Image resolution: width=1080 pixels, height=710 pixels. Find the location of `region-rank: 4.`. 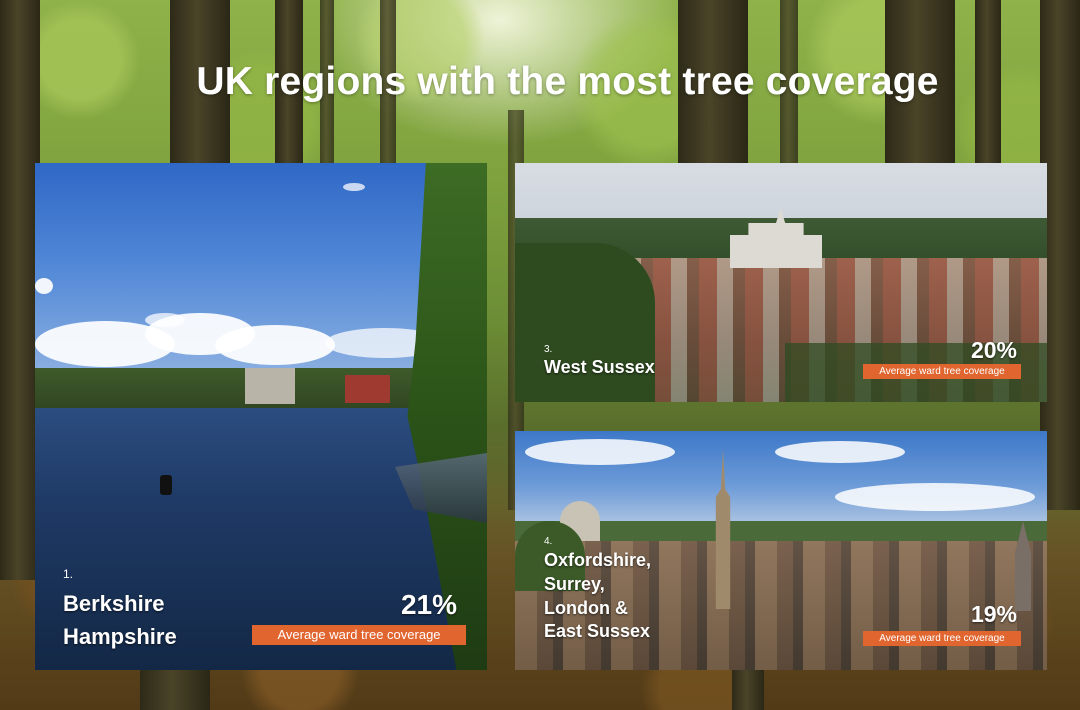

region-rank: 4. is located at coordinates (548, 541).